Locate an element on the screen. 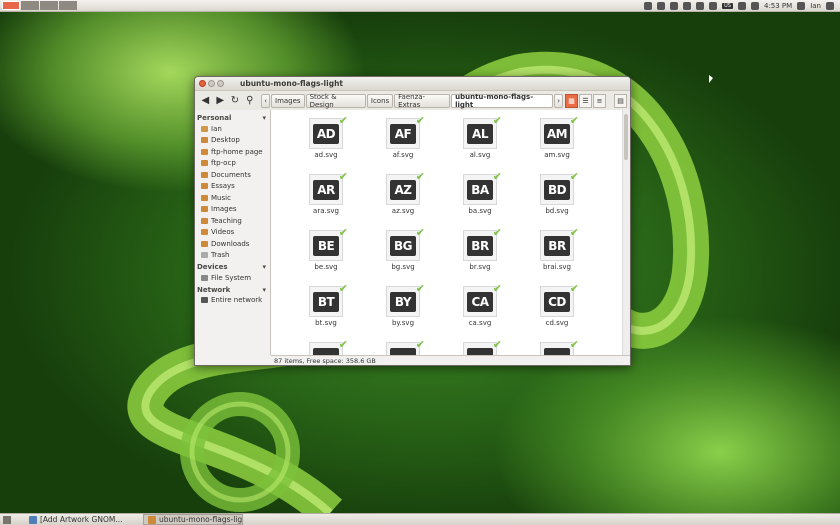 This screenshot has width=840, height=525. network-icon is located at coordinates (661, 5).